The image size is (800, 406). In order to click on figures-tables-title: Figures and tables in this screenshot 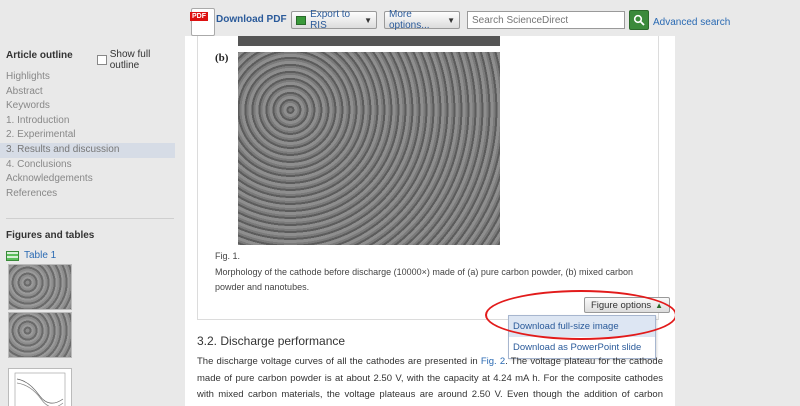, I will do `click(50, 235)`.